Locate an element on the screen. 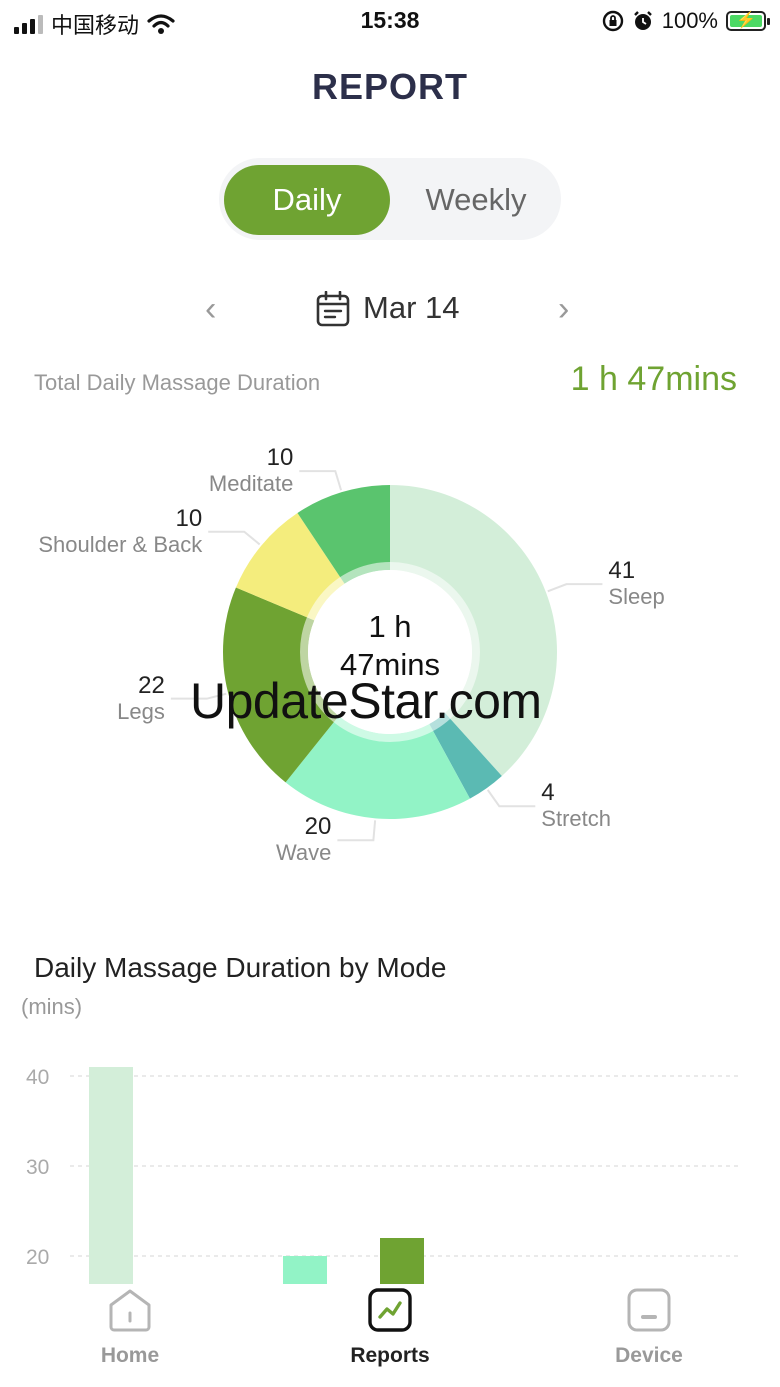 This screenshot has width=780, height=1387. donut-label-value: 4 is located at coordinates (548, 793).